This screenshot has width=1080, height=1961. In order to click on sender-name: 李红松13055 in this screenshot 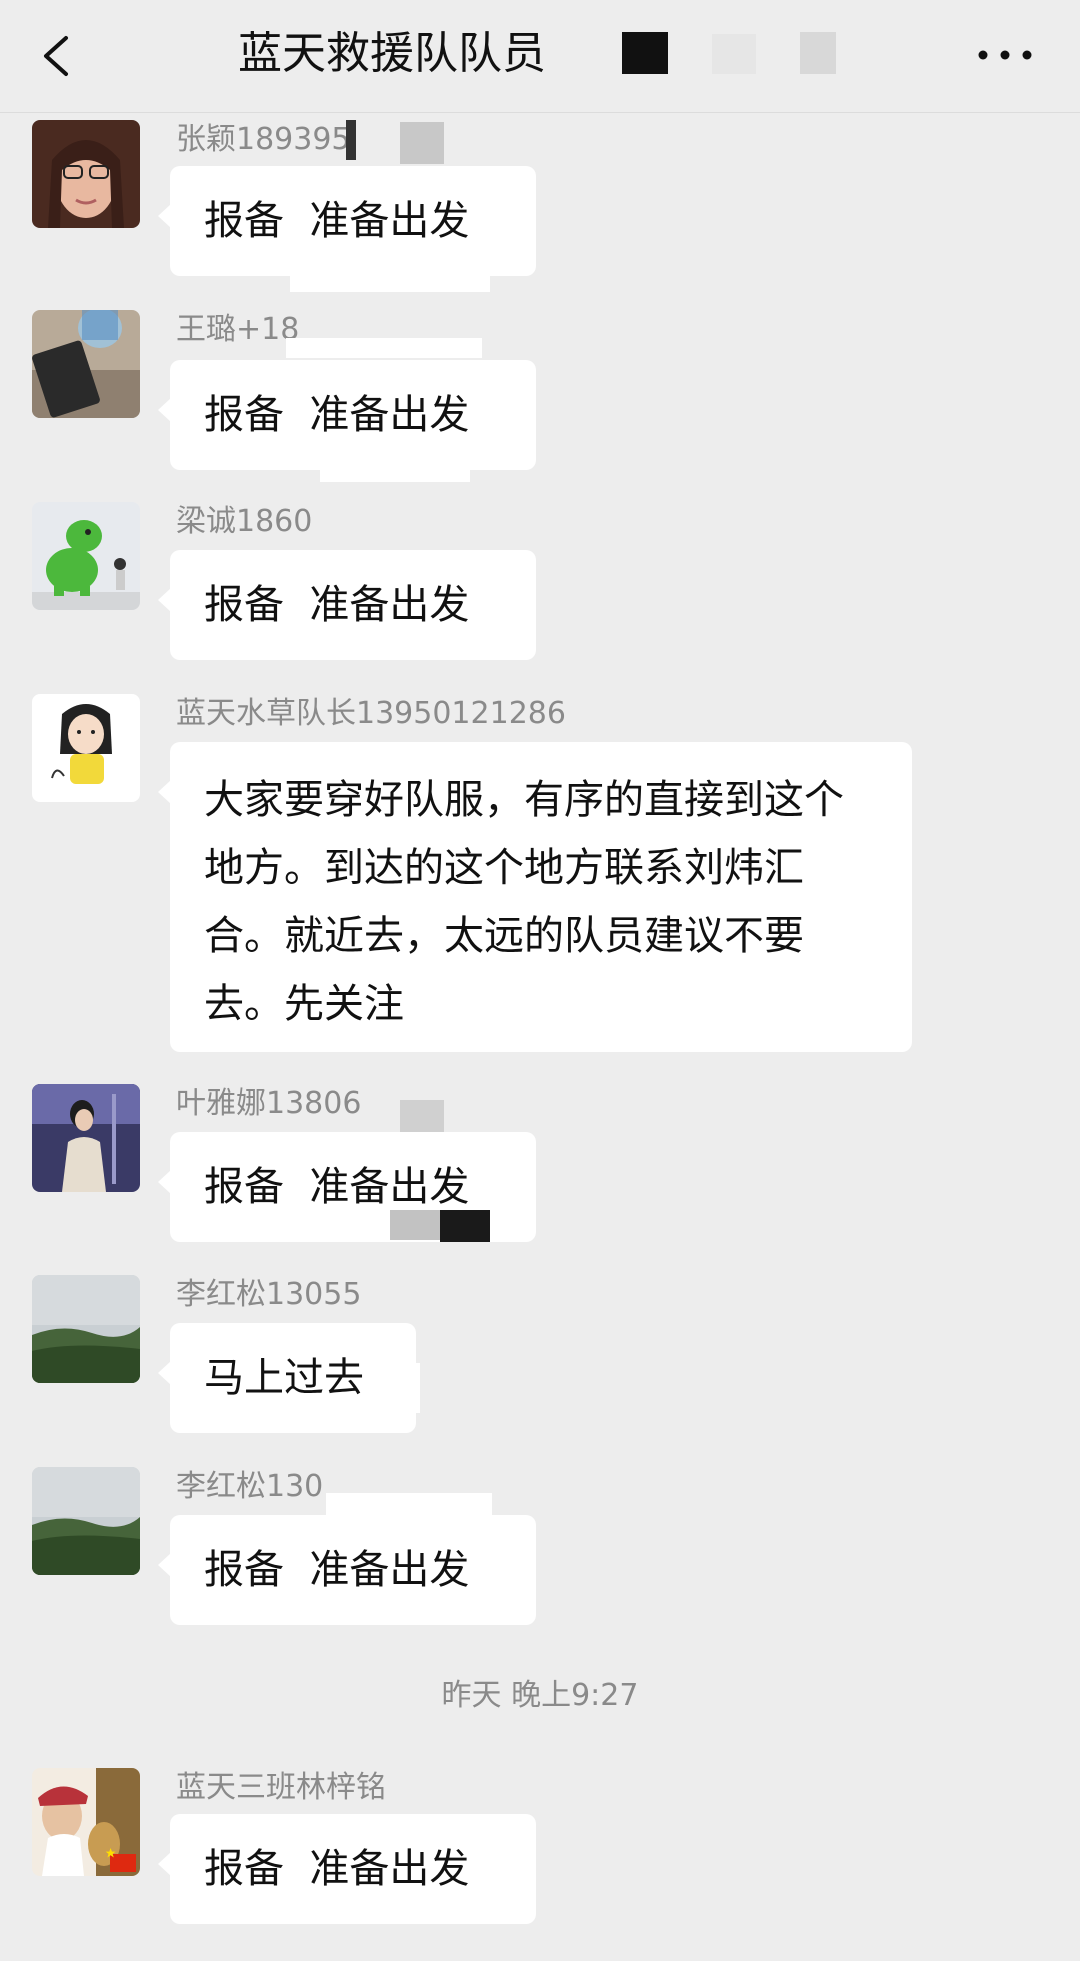, I will do `click(269, 1294)`.